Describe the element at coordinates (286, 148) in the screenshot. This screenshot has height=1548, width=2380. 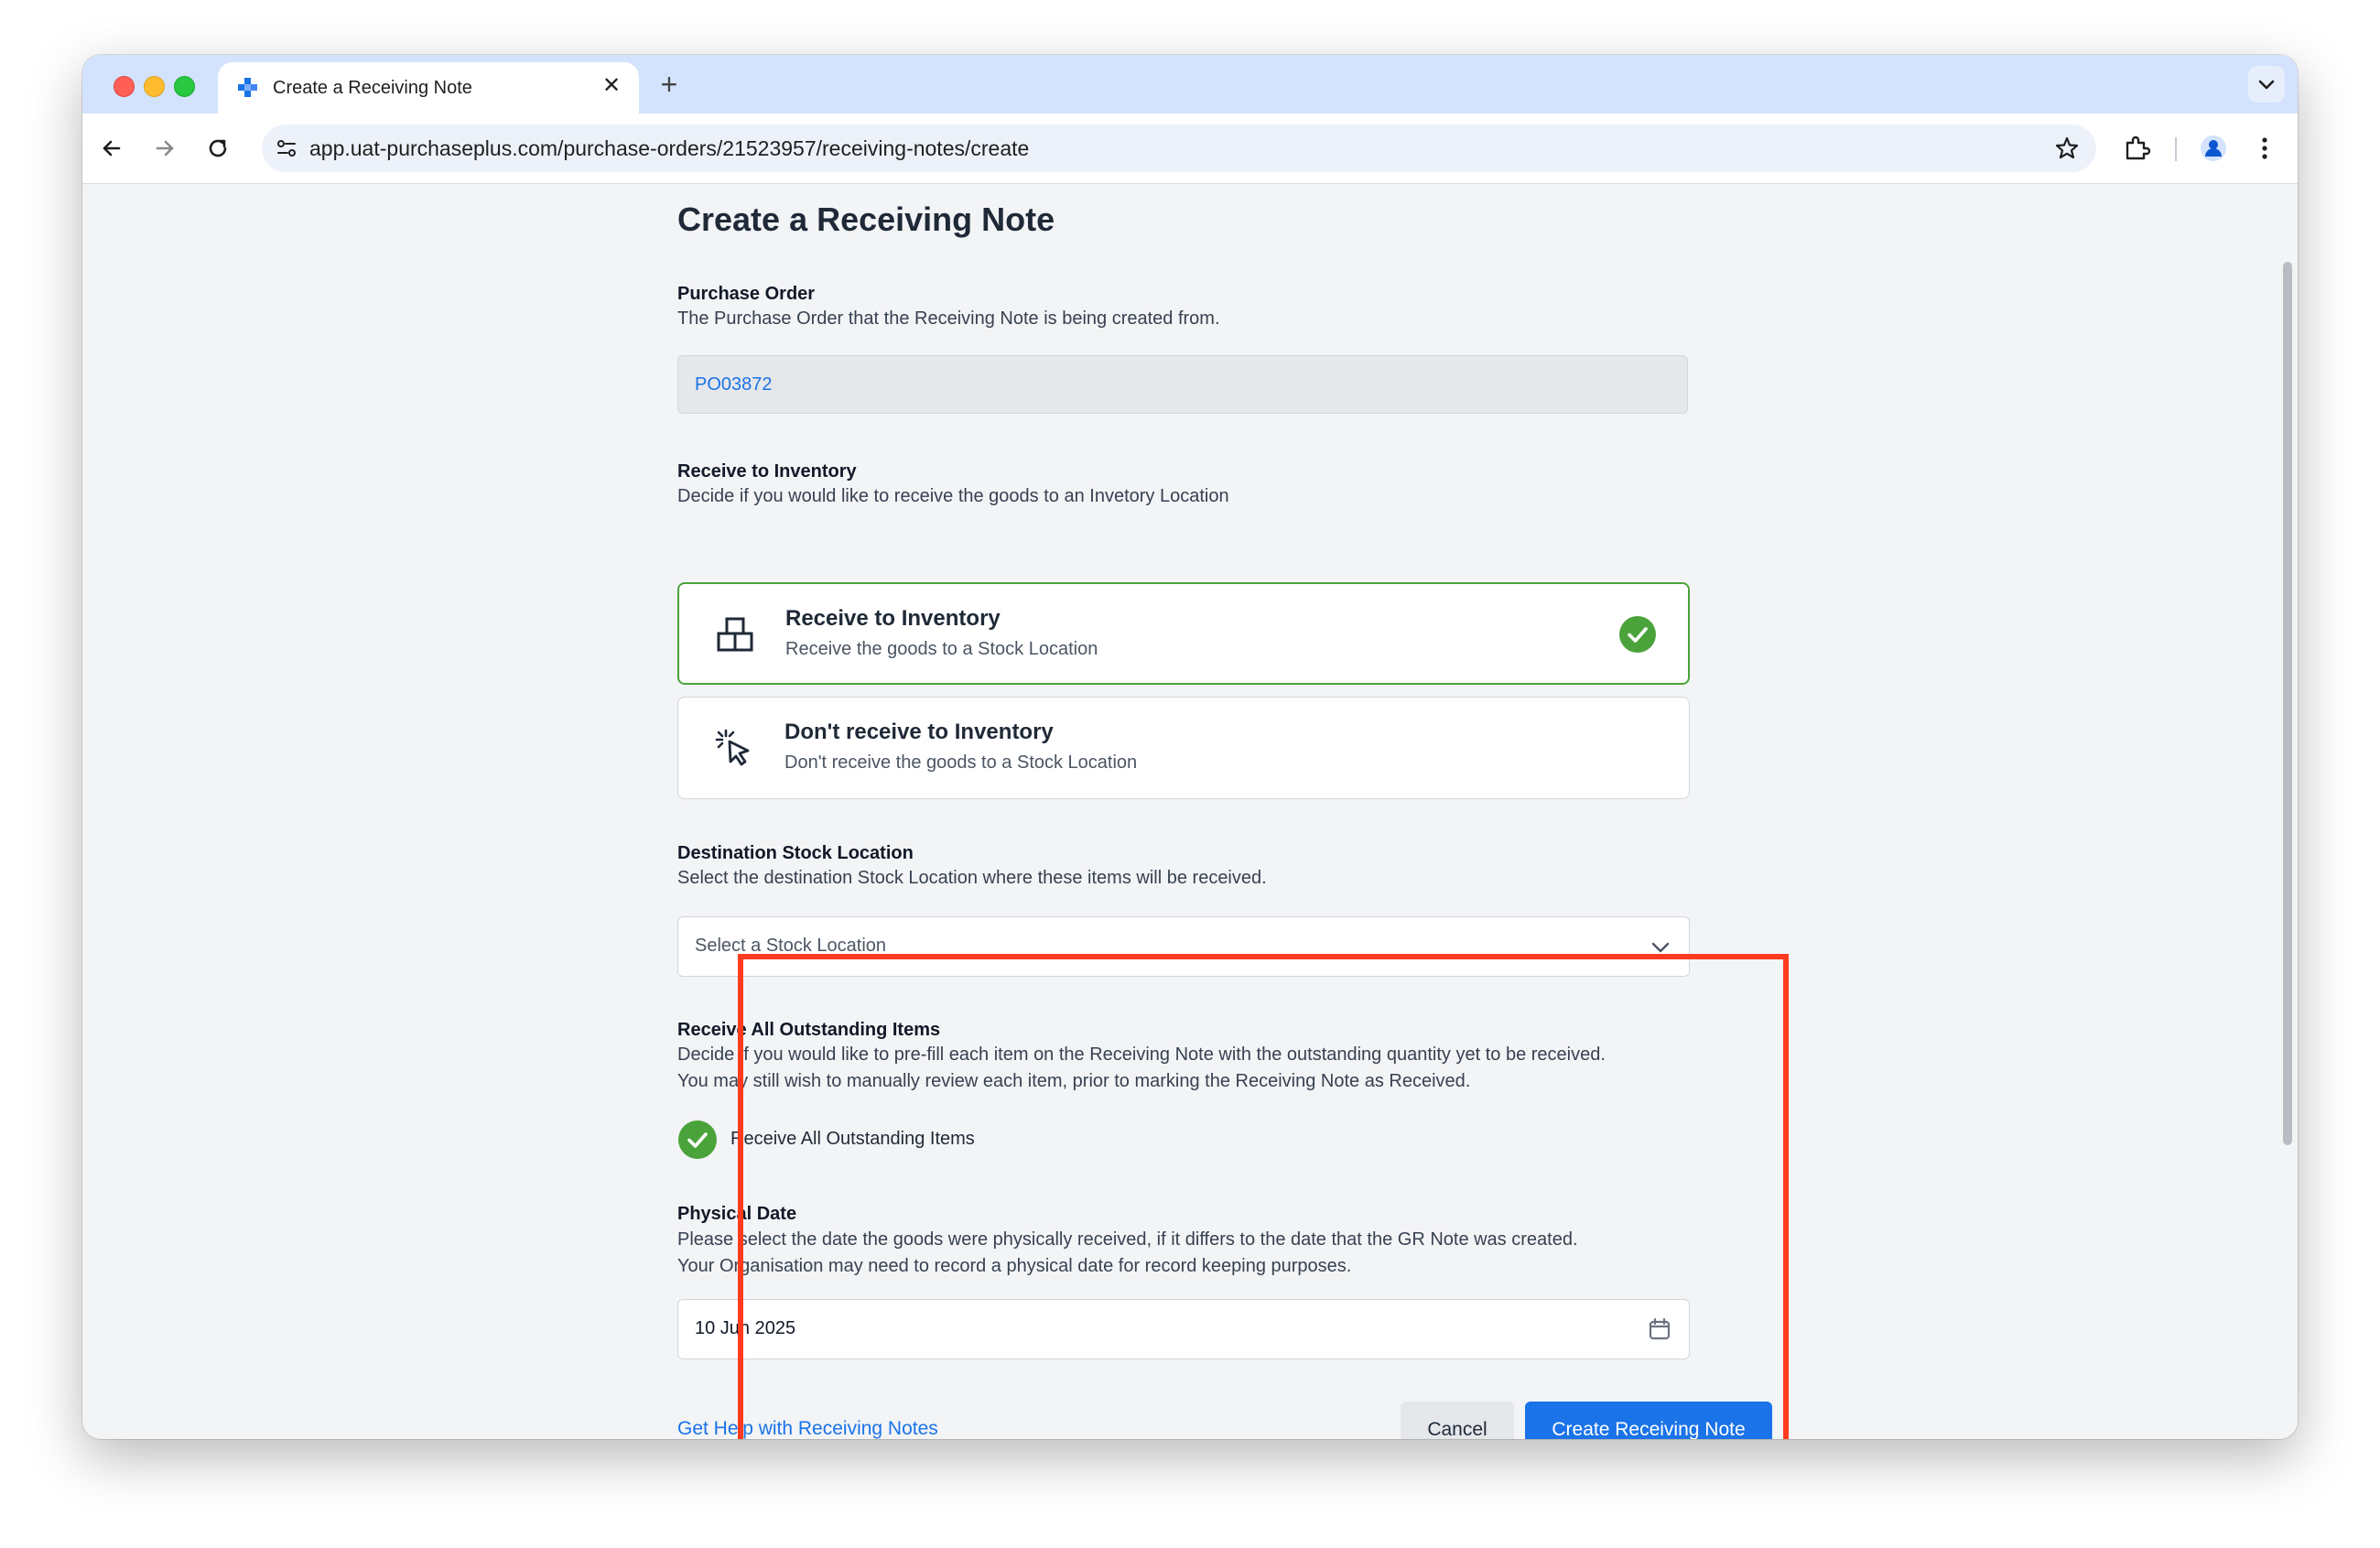
I see `site-settings-icon` at that location.